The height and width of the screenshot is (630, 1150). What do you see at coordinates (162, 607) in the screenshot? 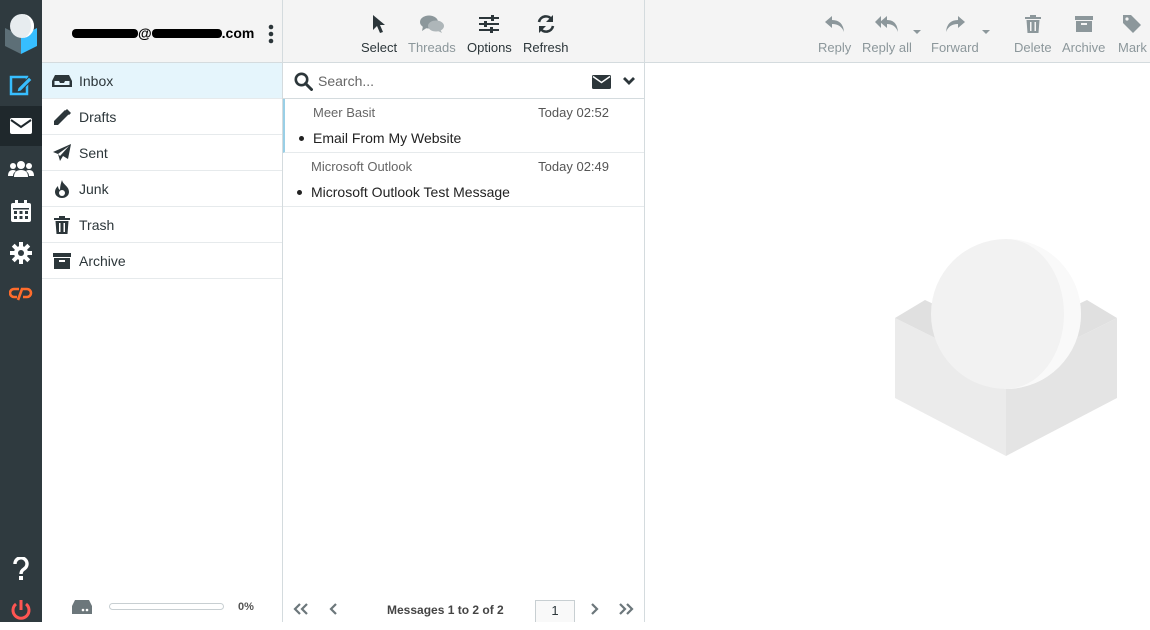
I see `quota-footer: 0%` at bounding box center [162, 607].